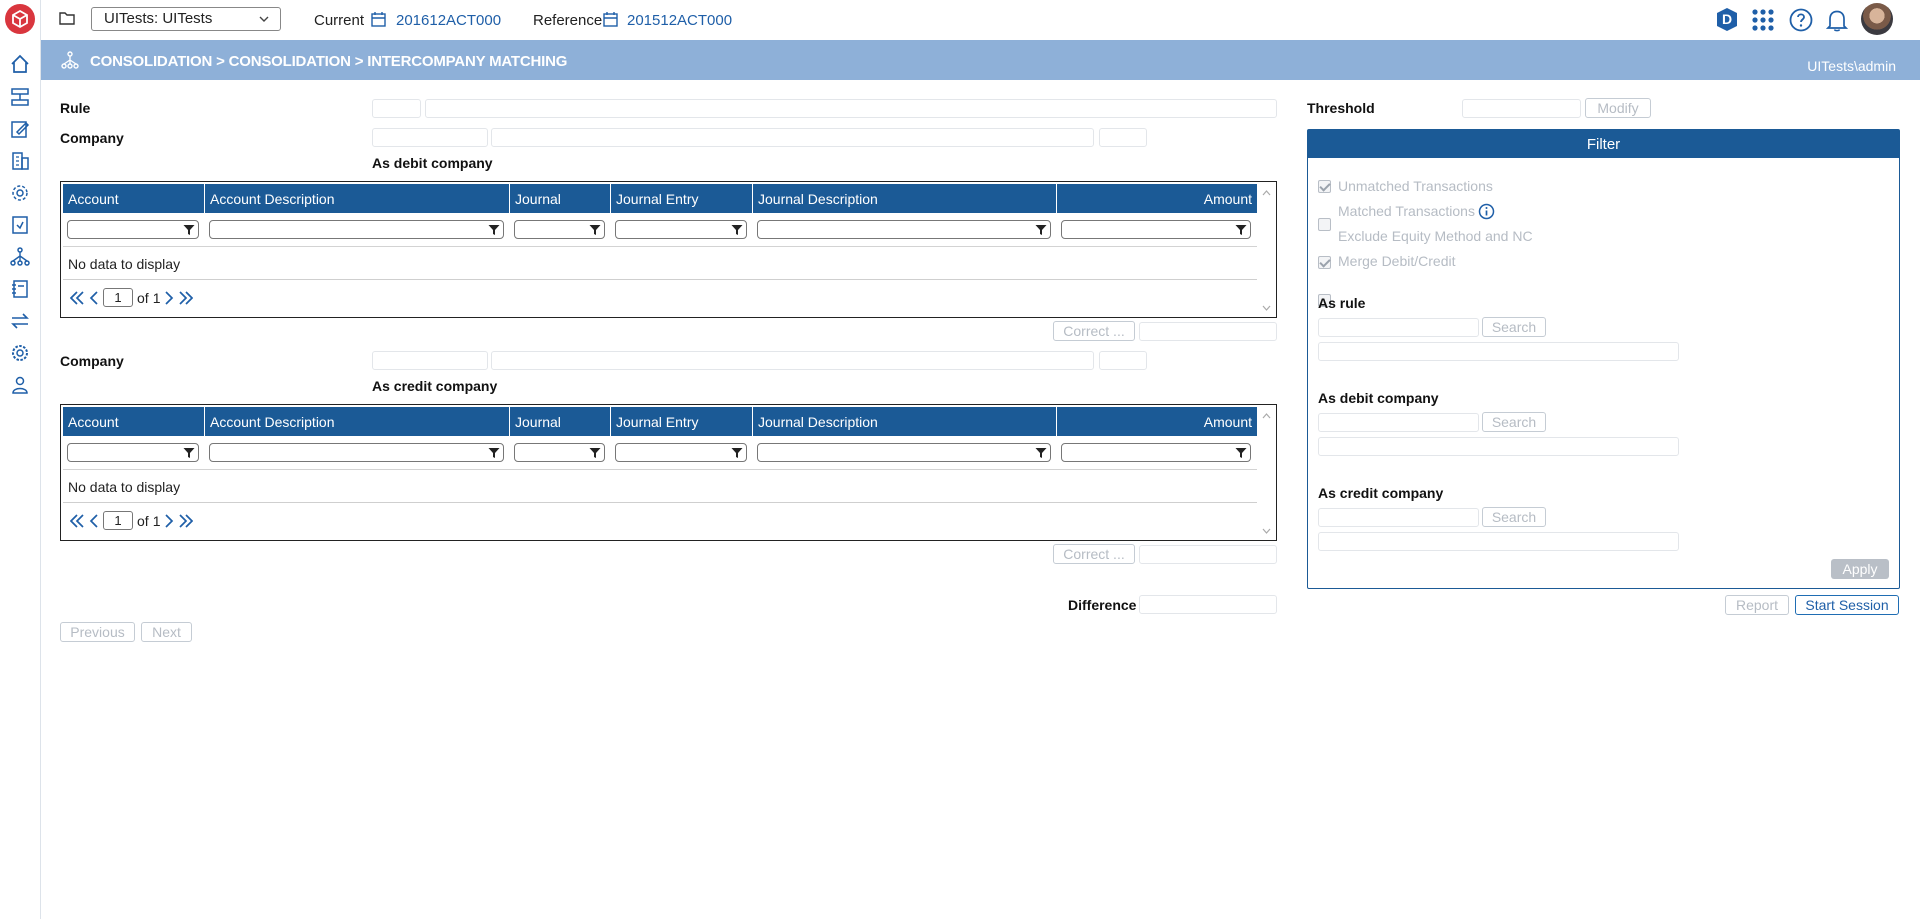 This screenshot has height=919, width=1920. What do you see at coordinates (1324, 262) in the screenshot?
I see `exclude-equity-checkbox` at bounding box center [1324, 262].